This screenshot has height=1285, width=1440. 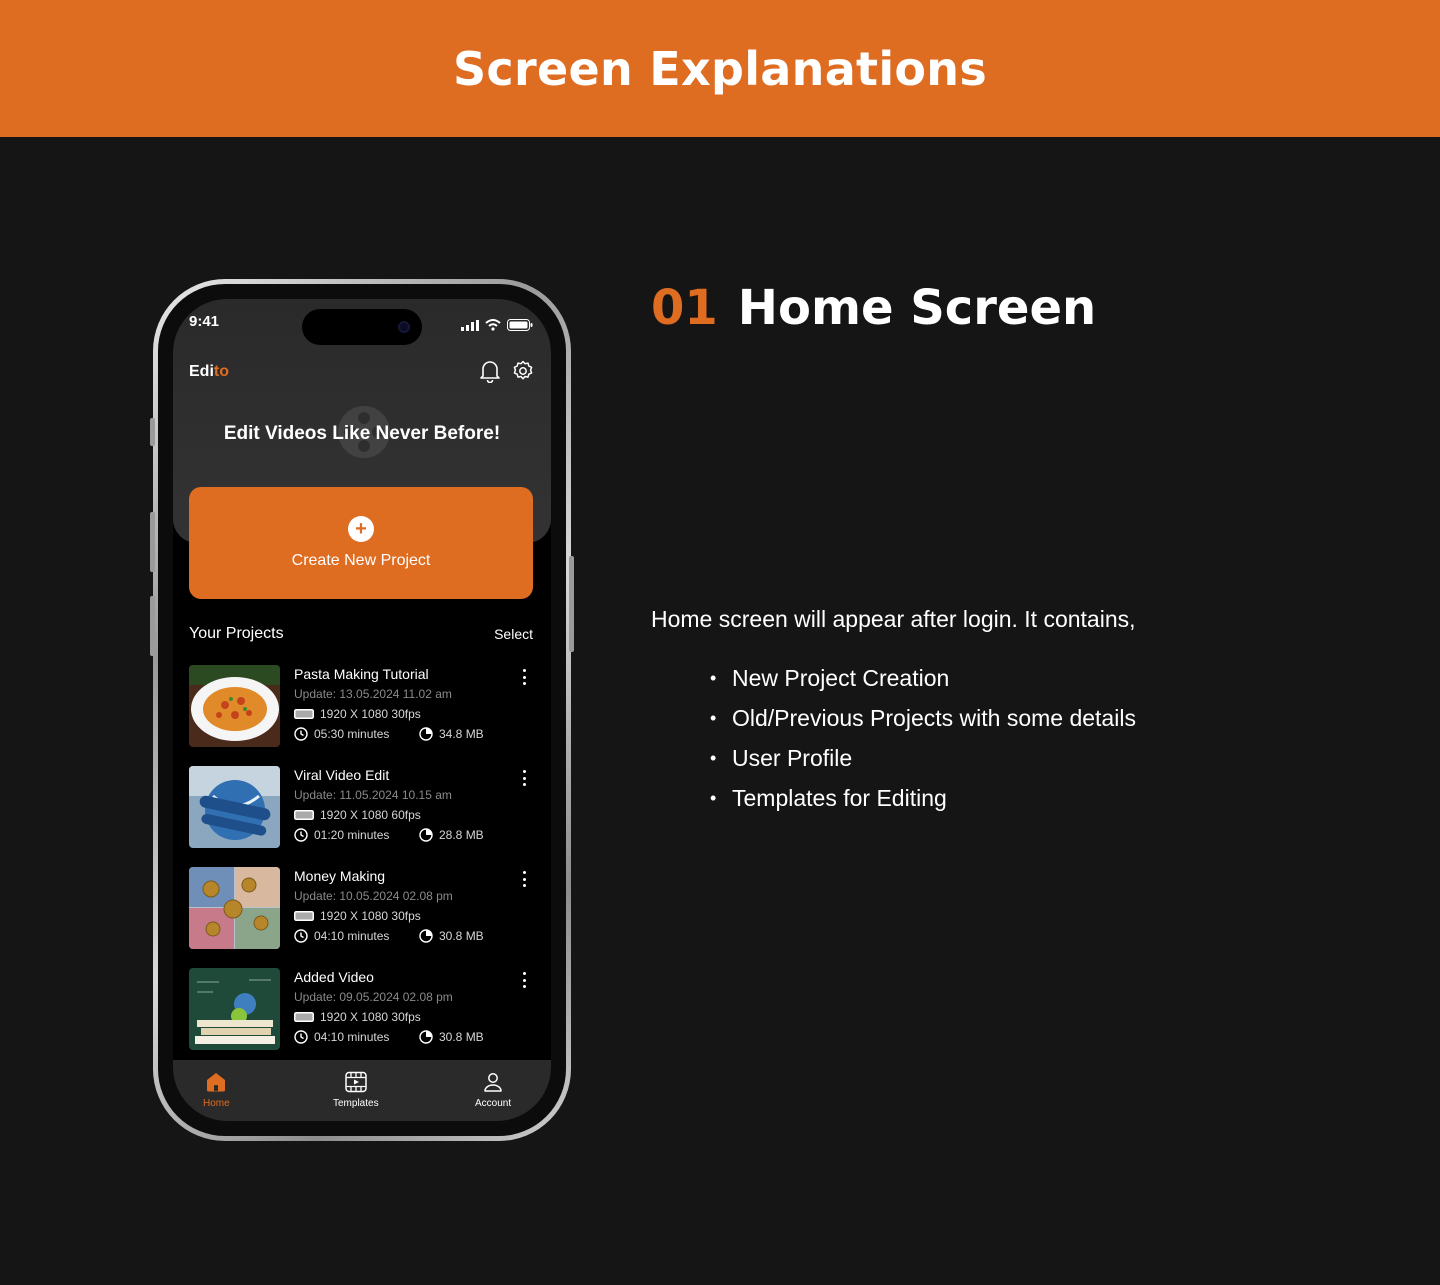 What do you see at coordinates (342, 775) in the screenshot?
I see `project-title: Viral Video Edit` at bounding box center [342, 775].